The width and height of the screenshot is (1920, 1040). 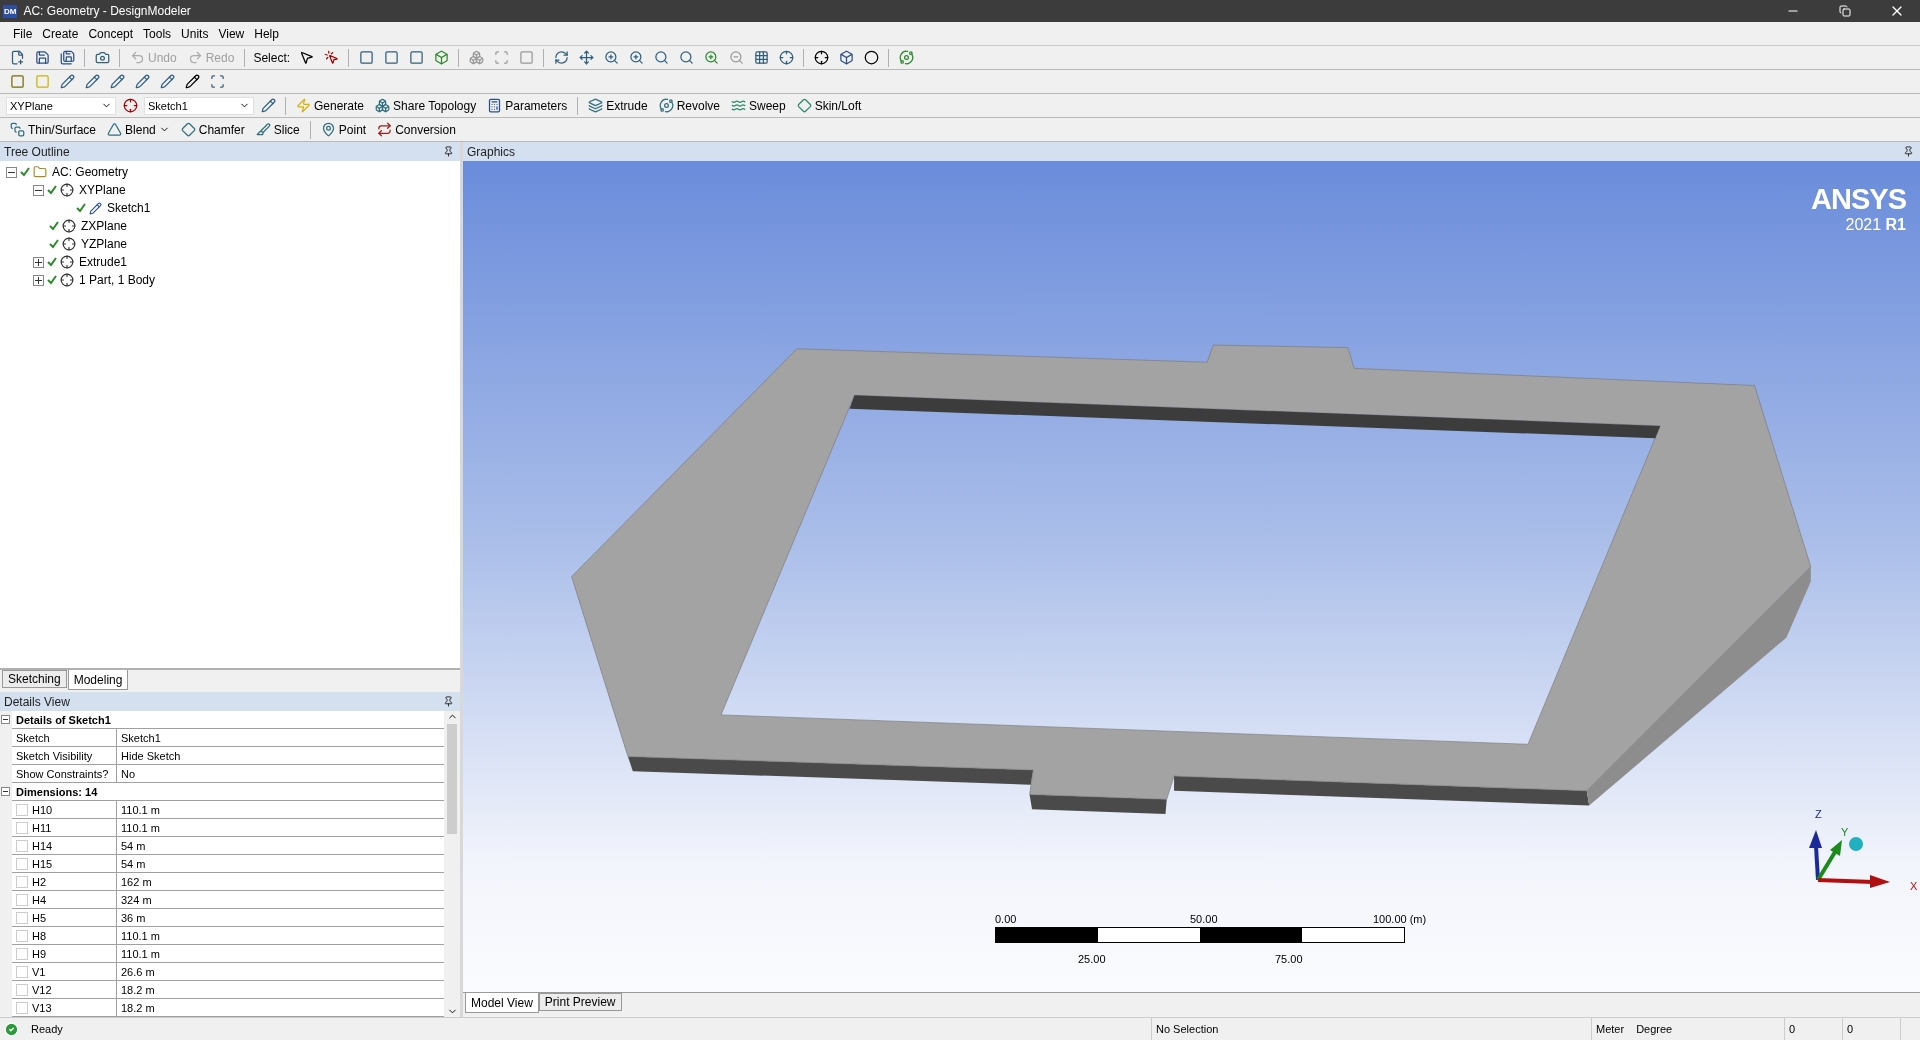 What do you see at coordinates (116, 280) in the screenshot?
I see `tree-item: 1 Part, 1 Body` at bounding box center [116, 280].